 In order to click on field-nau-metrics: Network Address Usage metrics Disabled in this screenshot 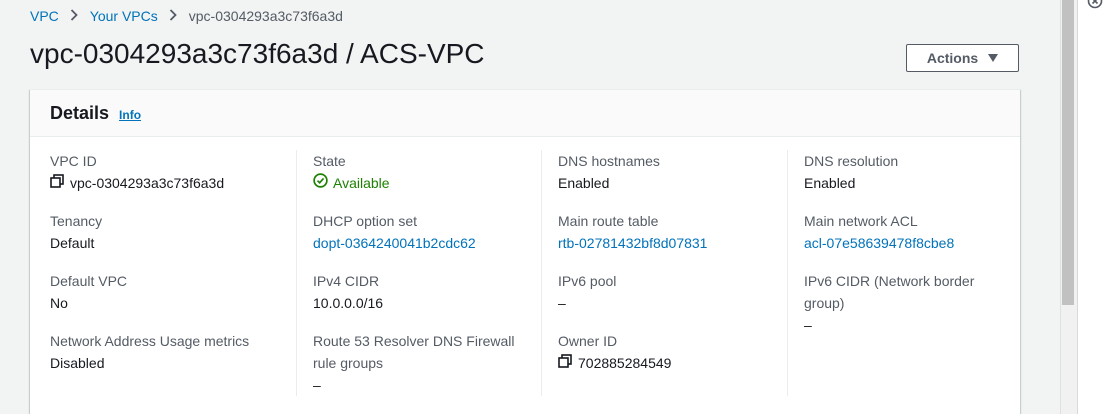, I will do `click(162, 352)`.